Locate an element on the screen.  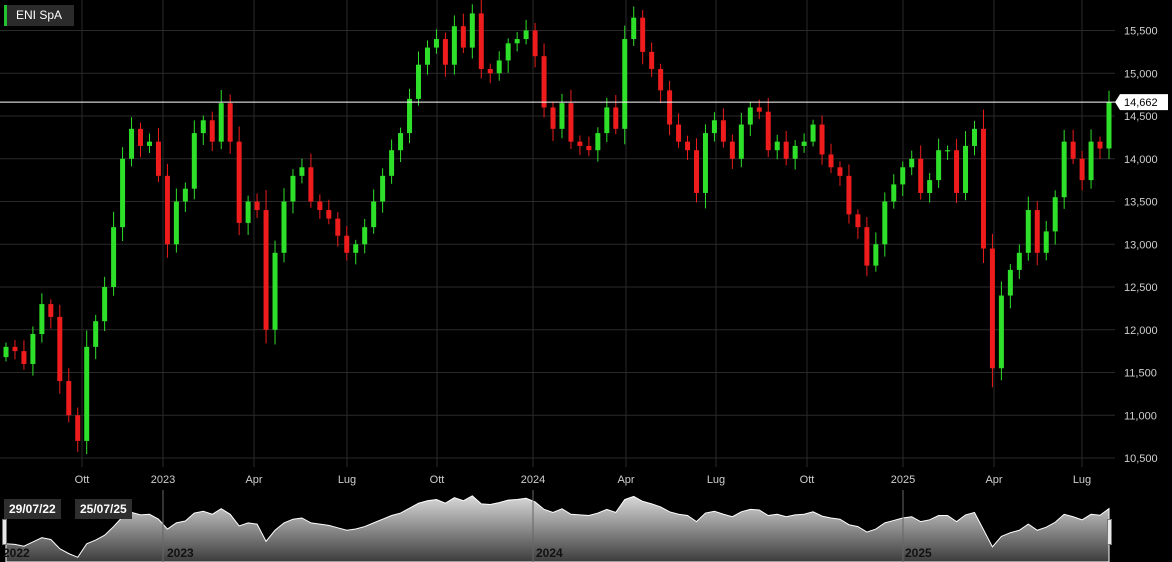
range-start-date: 29/07/22 is located at coordinates (32, 509).